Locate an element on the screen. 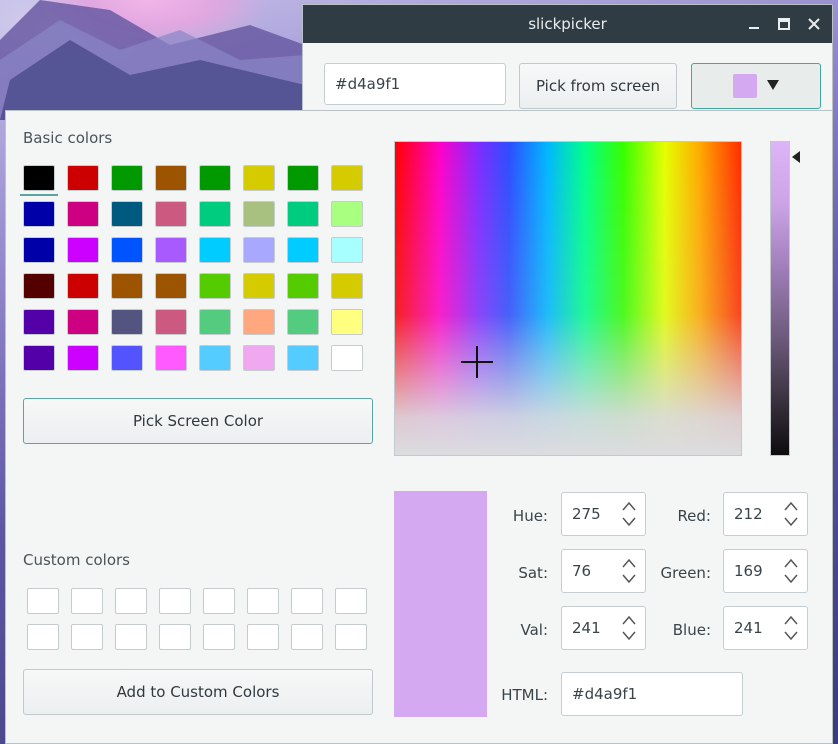 This screenshot has height=744, width=838. green-spinbox: 169 is located at coordinates (765, 571).